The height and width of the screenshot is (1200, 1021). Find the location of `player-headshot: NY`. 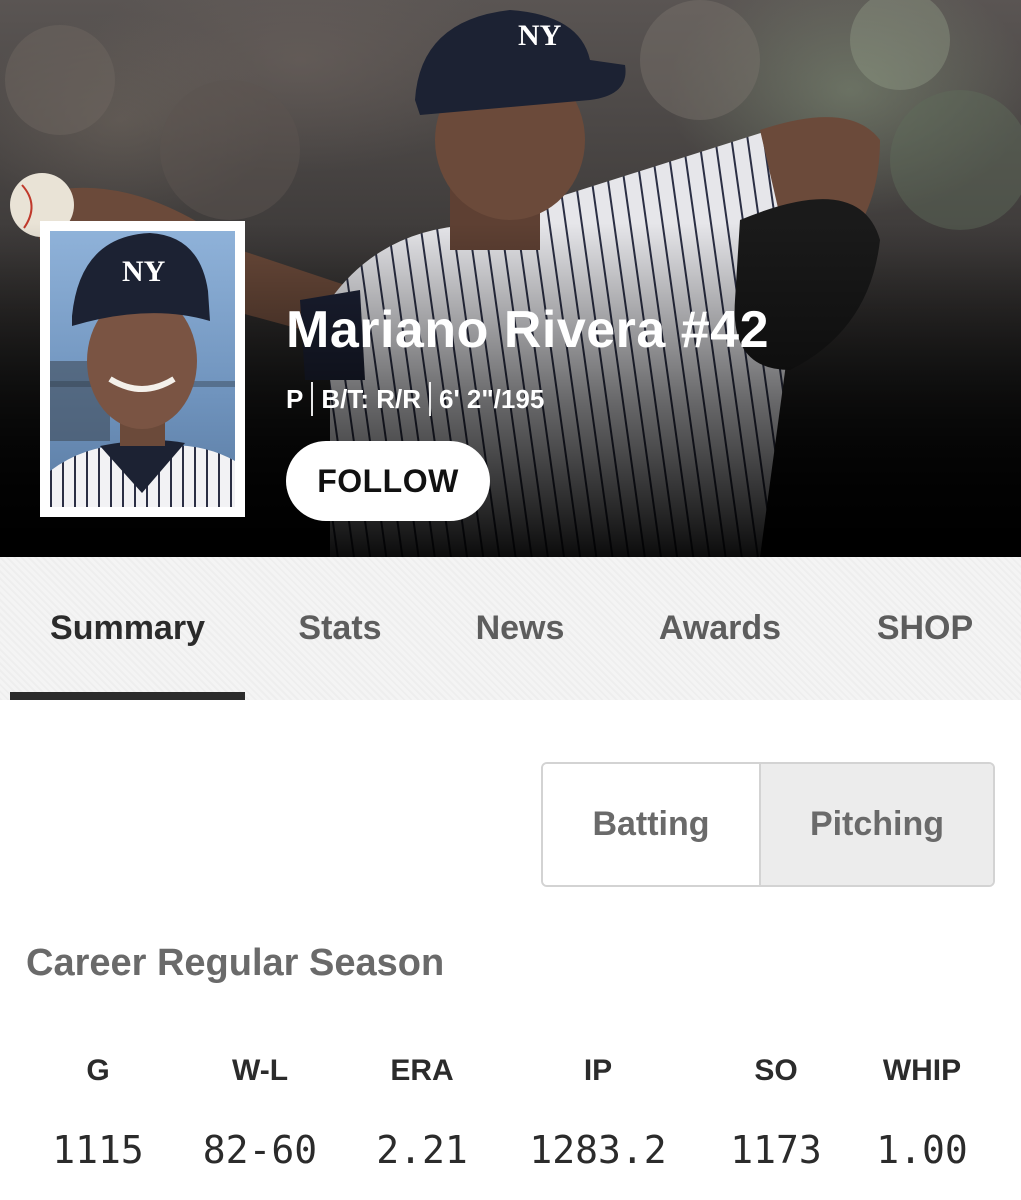

player-headshot: NY is located at coordinates (142, 369).